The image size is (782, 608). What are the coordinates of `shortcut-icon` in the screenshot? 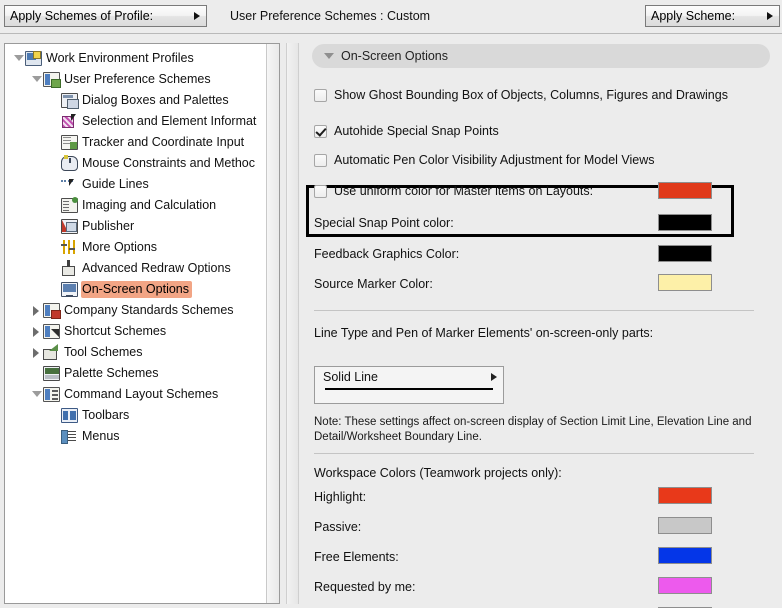 It's located at (51, 331).